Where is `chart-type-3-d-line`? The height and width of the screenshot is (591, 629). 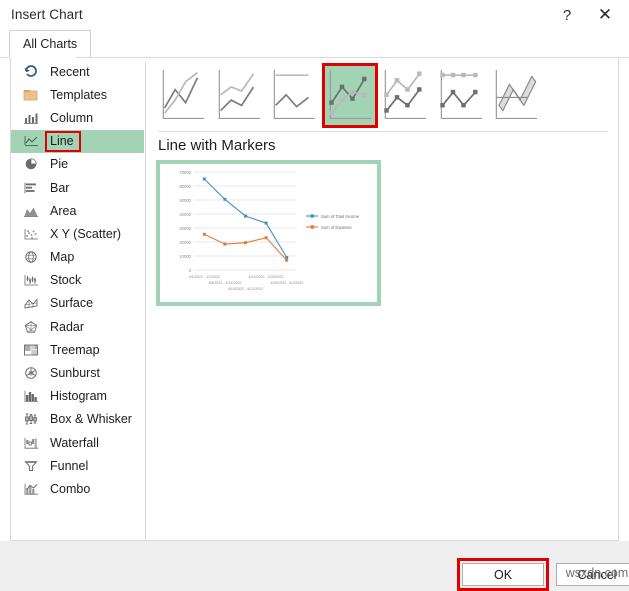
chart-type-3-d-line is located at coordinates (516, 95).